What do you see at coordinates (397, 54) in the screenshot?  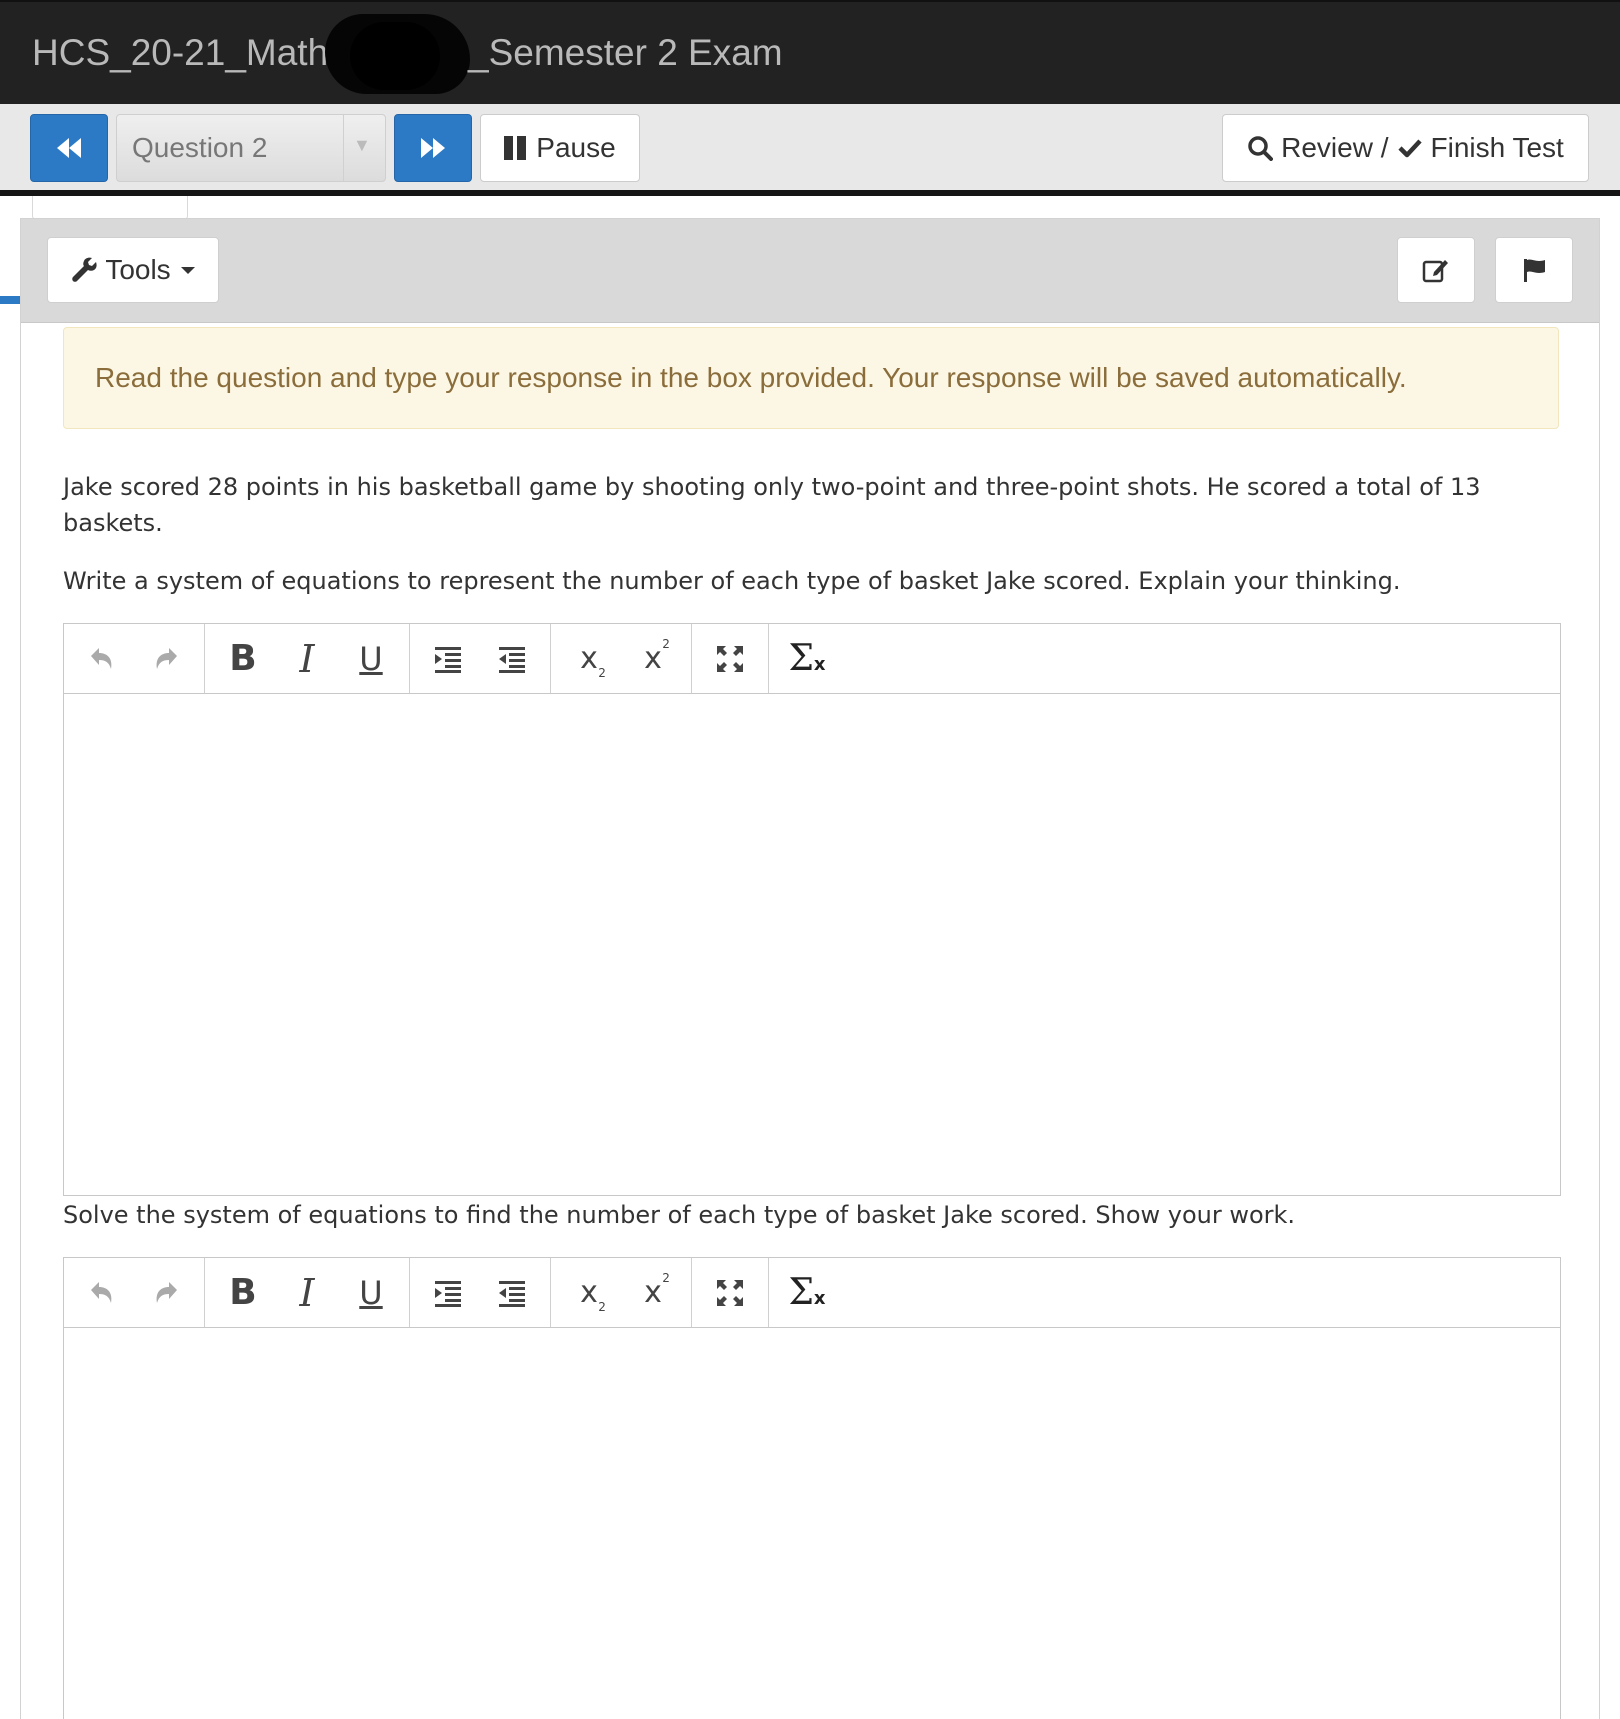 I see `redacted-mark` at bounding box center [397, 54].